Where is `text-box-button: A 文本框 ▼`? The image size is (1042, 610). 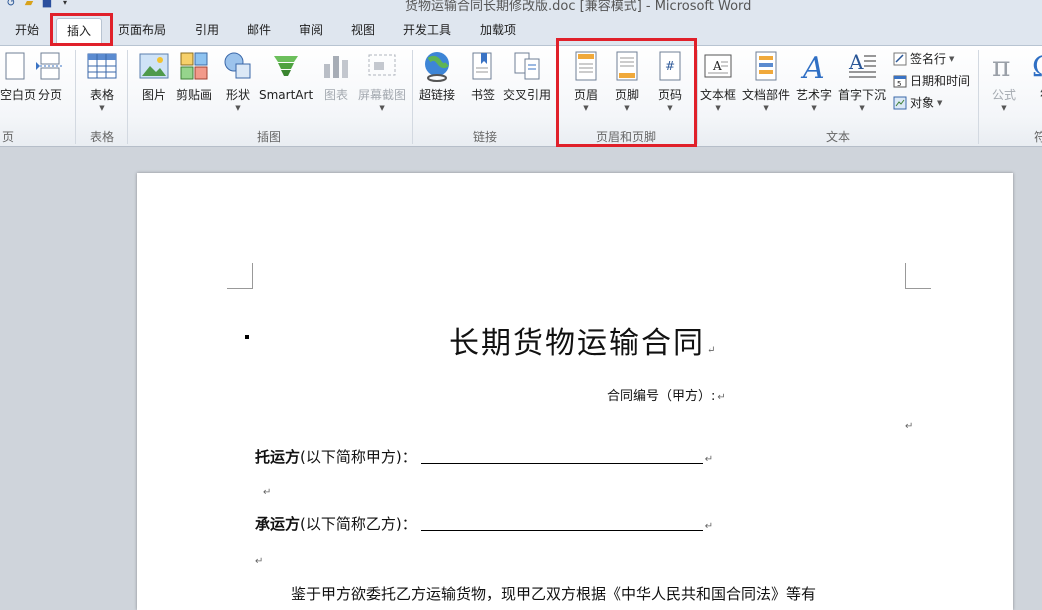 text-box-button: A 文本框 ▼ is located at coordinates (718, 81).